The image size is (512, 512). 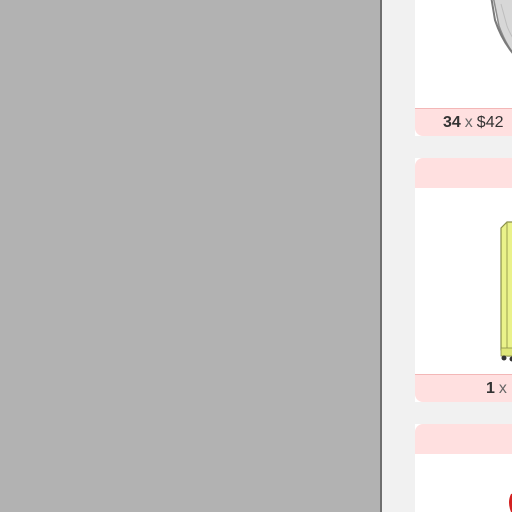 What do you see at coordinates (506, 291) in the screenshot?
I see `yellow-cabinet-image` at bounding box center [506, 291].